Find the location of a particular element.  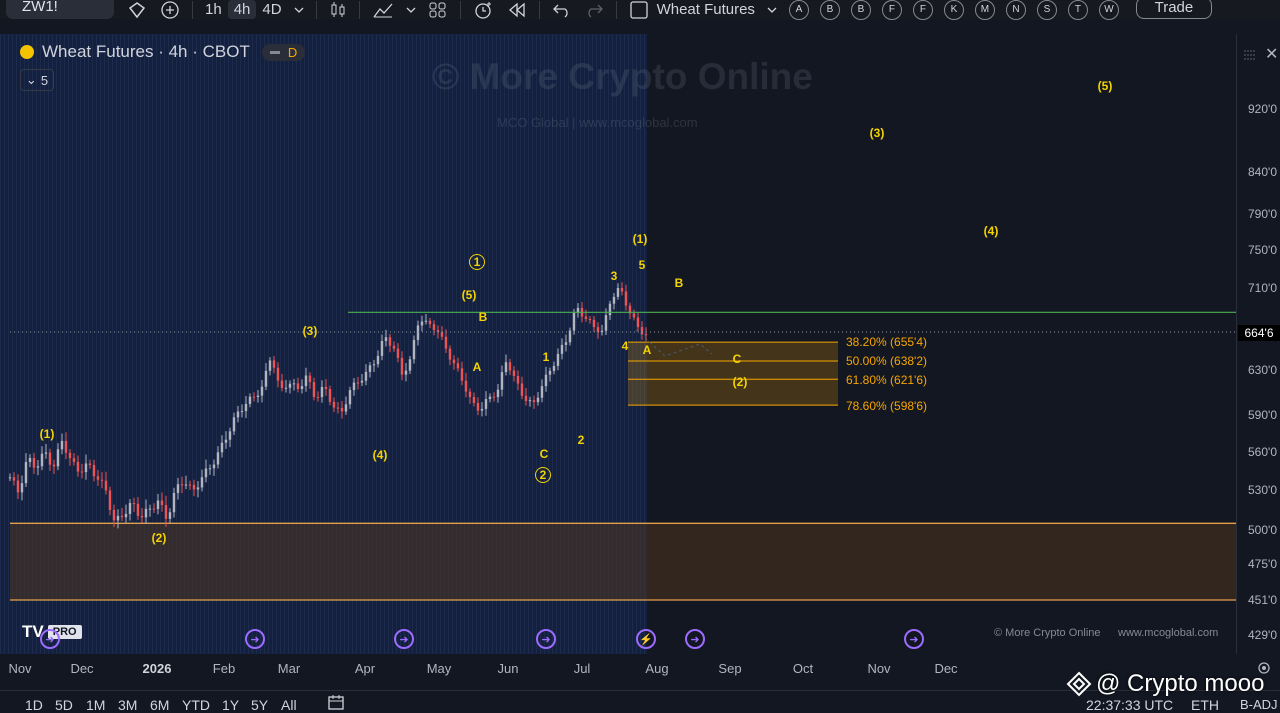

shortcut-w: W is located at coordinates (1108, 10).